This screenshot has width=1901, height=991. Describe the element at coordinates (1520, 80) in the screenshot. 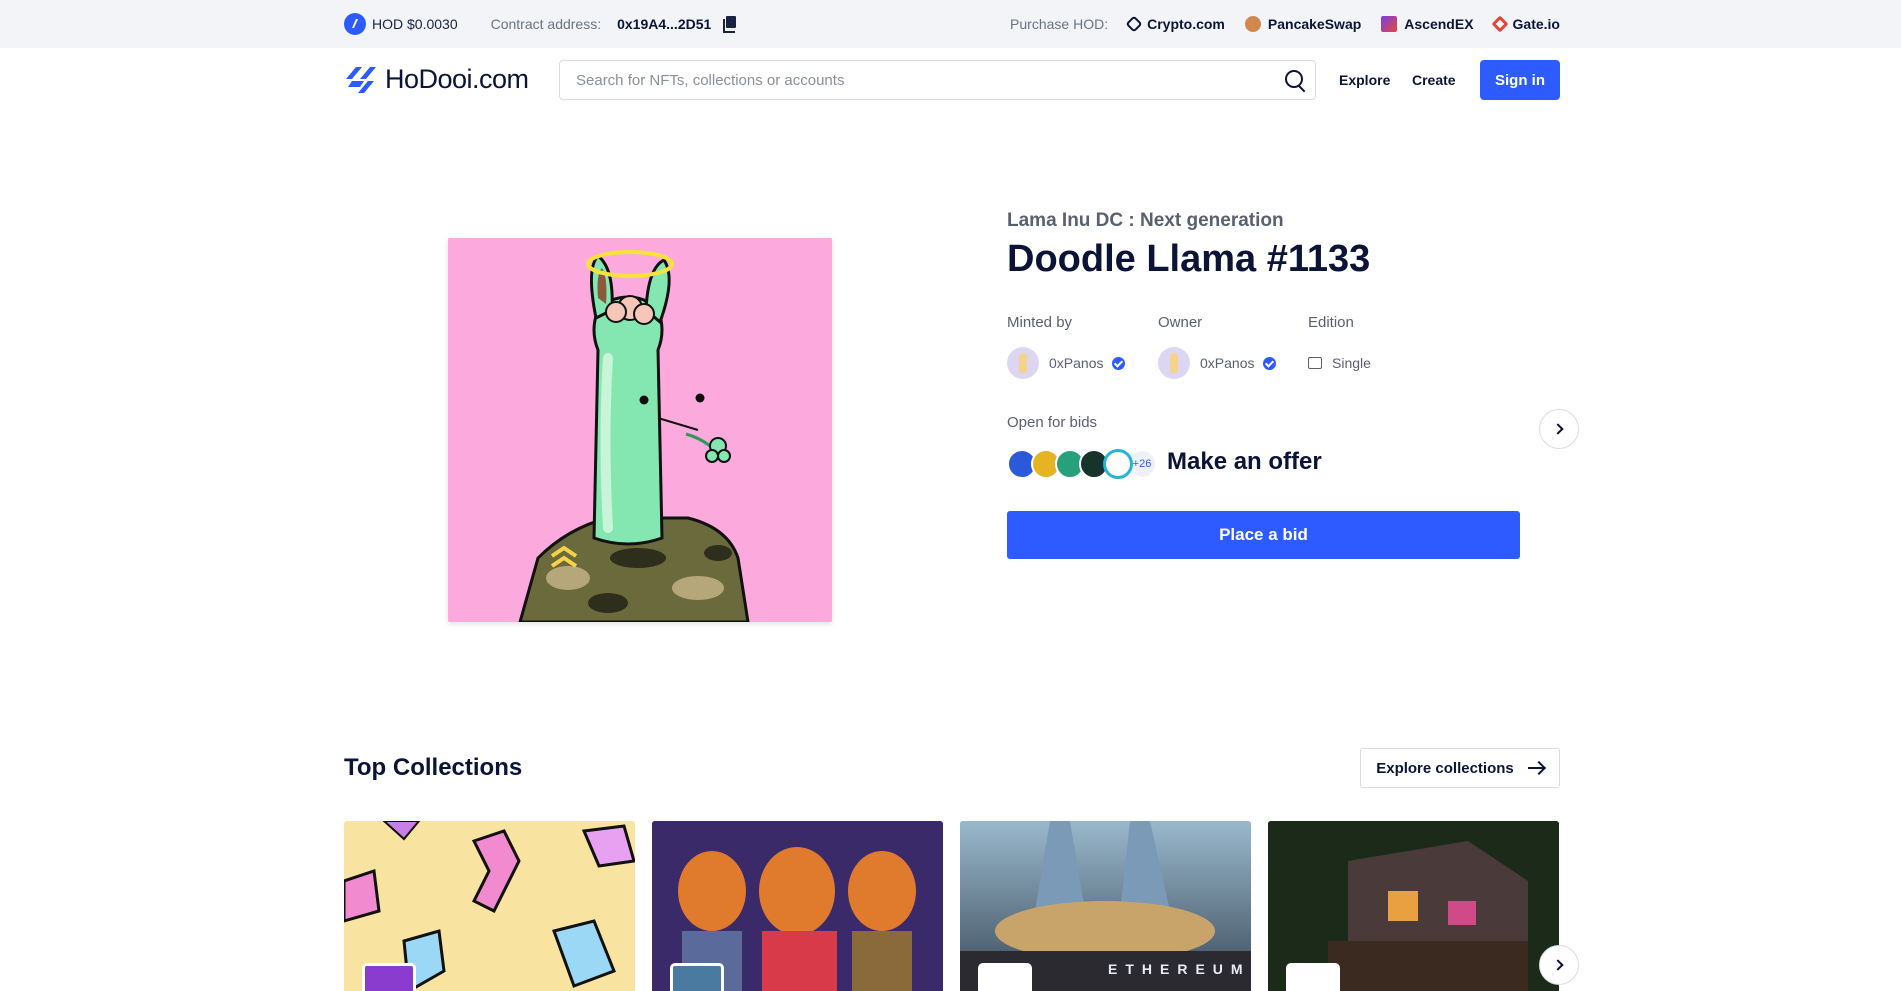

I see `sign-in-button: Sign in` at that location.